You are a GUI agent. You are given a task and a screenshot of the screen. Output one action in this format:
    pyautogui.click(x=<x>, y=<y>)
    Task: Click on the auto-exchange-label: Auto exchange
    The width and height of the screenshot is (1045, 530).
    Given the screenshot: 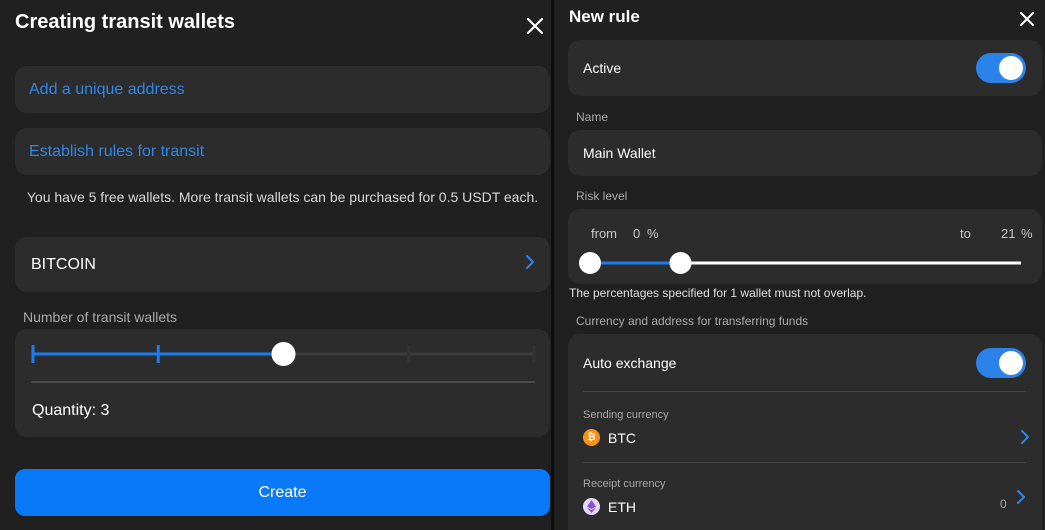 What is the action you would take?
    pyautogui.click(x=630, y=363)
    